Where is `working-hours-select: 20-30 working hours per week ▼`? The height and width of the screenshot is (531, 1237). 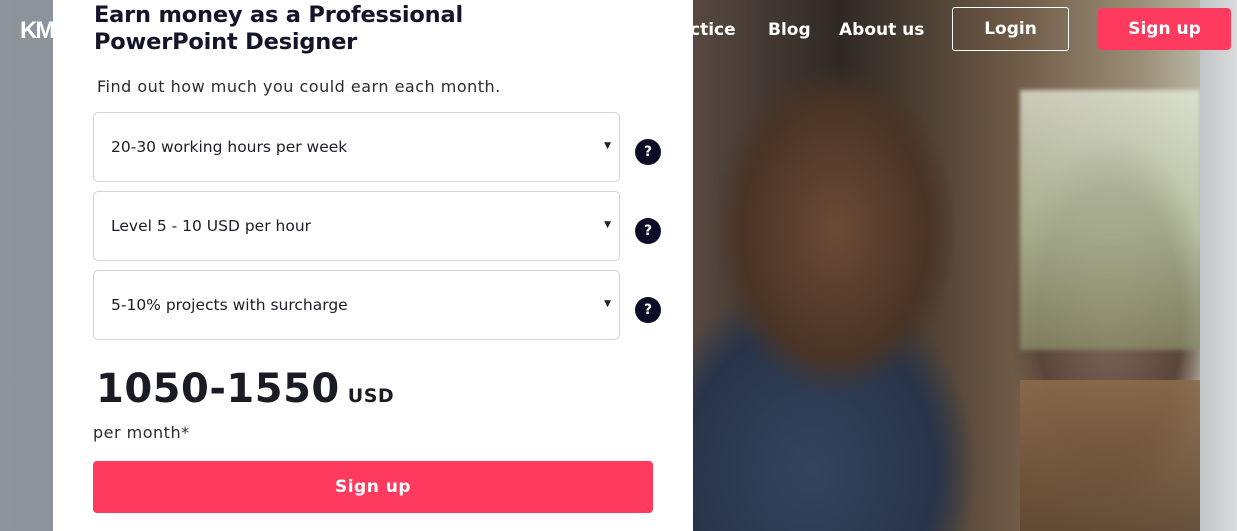 working-hours-select: 20-30 working hours per week ▼ is located at coordinates (356, 147).